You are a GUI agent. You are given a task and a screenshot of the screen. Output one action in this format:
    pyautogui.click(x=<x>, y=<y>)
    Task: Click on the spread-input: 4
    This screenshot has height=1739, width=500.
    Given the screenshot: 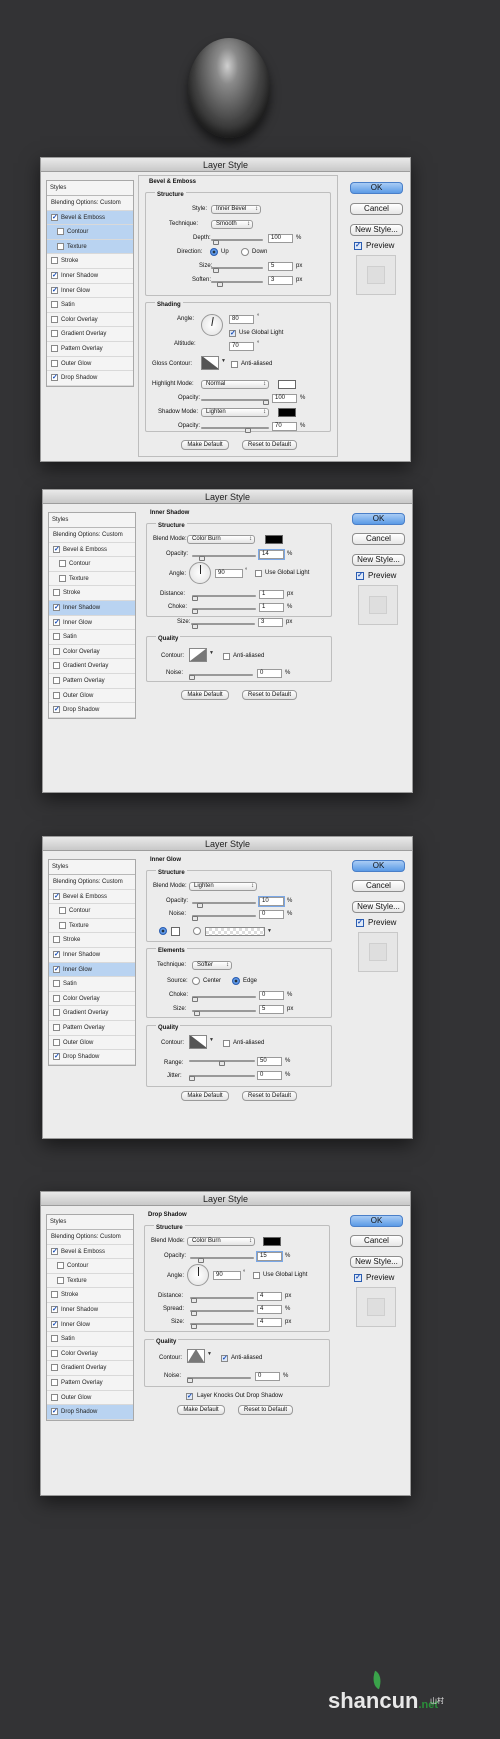 What is the action you would take?
    pyautogui.click(x=269, y=1309)
    